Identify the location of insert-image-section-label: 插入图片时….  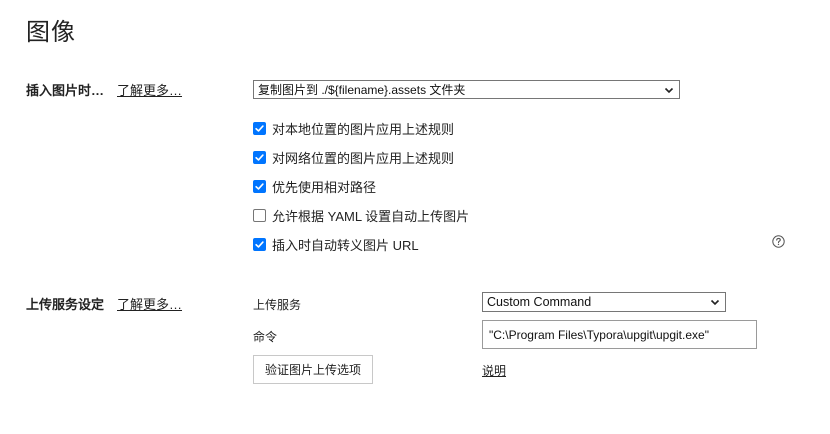
(65, 90).